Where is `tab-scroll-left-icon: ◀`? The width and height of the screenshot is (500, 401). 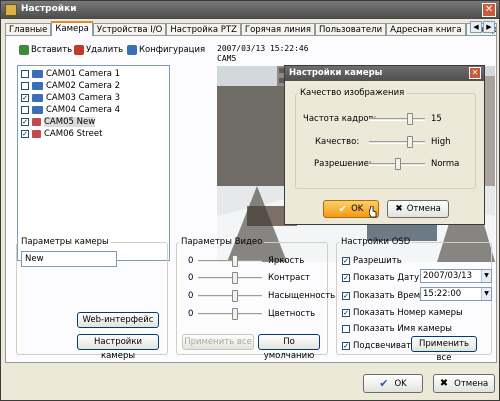 tab-scroll-left-icon: ◀ is located at coordinates (476, 27).